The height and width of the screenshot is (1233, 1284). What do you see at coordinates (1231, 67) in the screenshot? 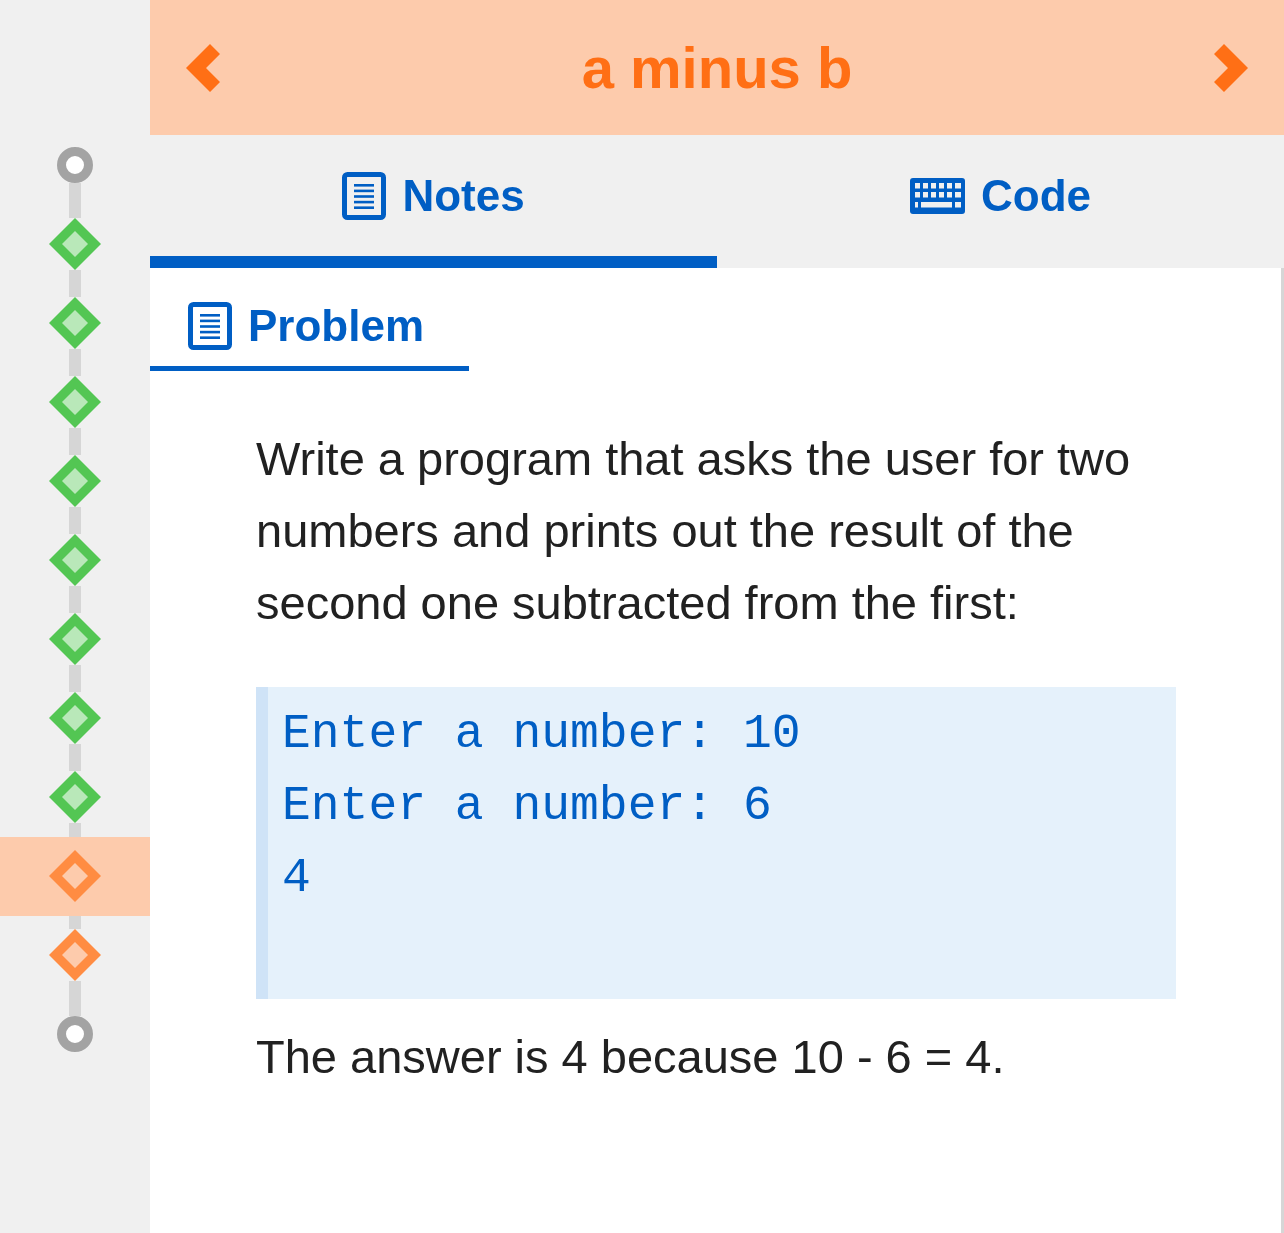
I see `chevron-right-icon` at bounding box center [1231, 67].